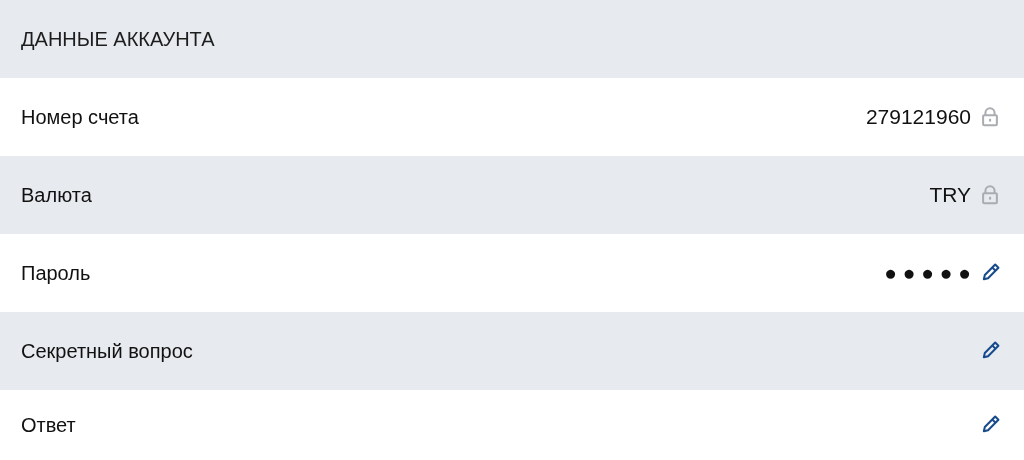 The width and height of the screenshot is (1024, 460). What do you see at coordinates (927, 273) in the screenshot?
I see `field-value: ● ● ● ● ●` at bounding box center [927, 273].